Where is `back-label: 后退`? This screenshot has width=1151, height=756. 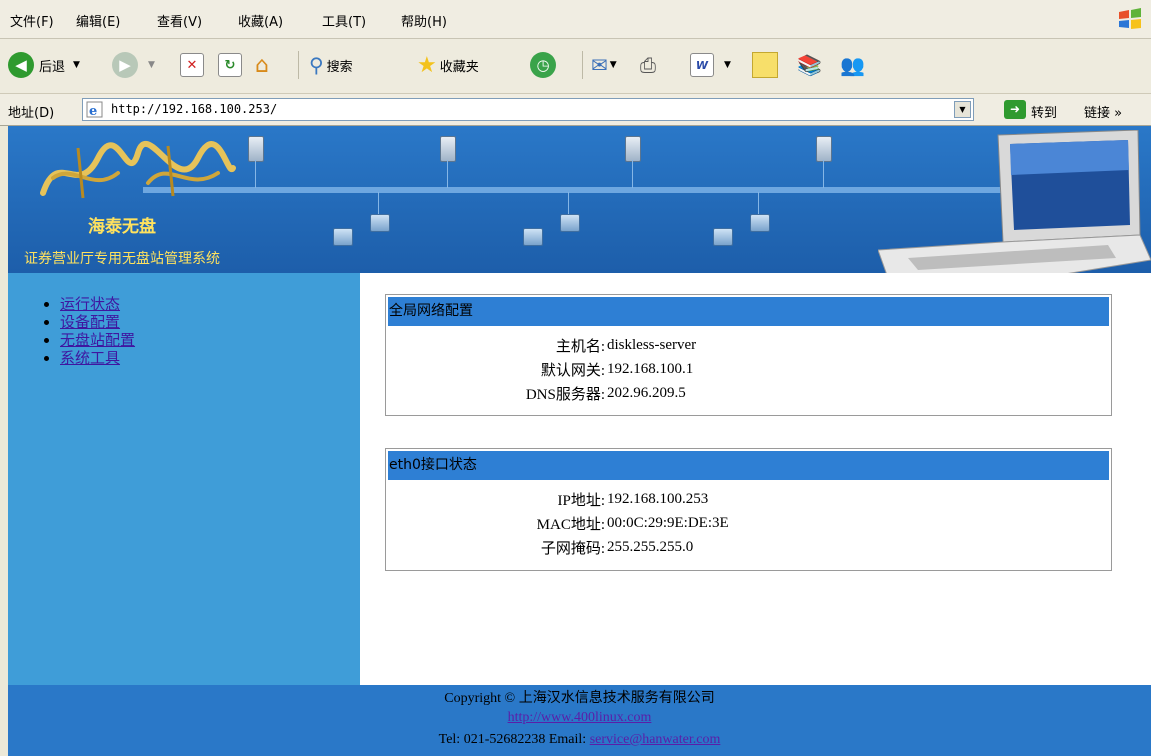 back-label: 后退 is located at coordinates (52, 67).